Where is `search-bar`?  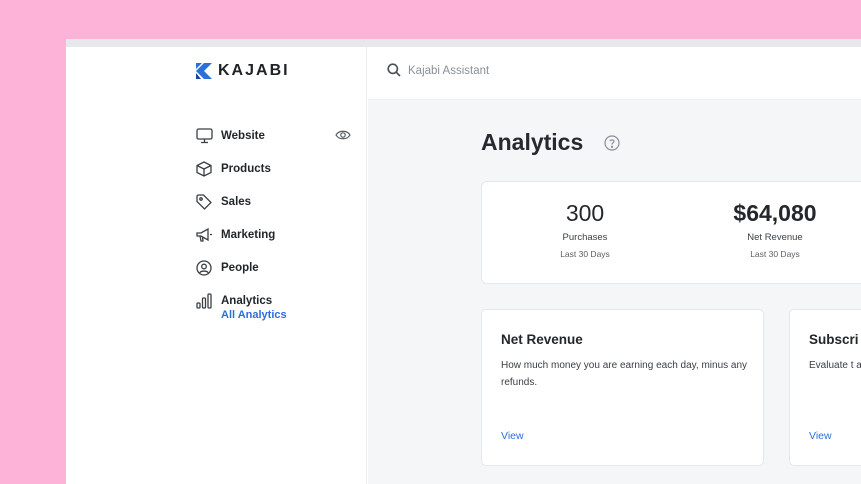
search-bar is located at coordinates (614, 73).